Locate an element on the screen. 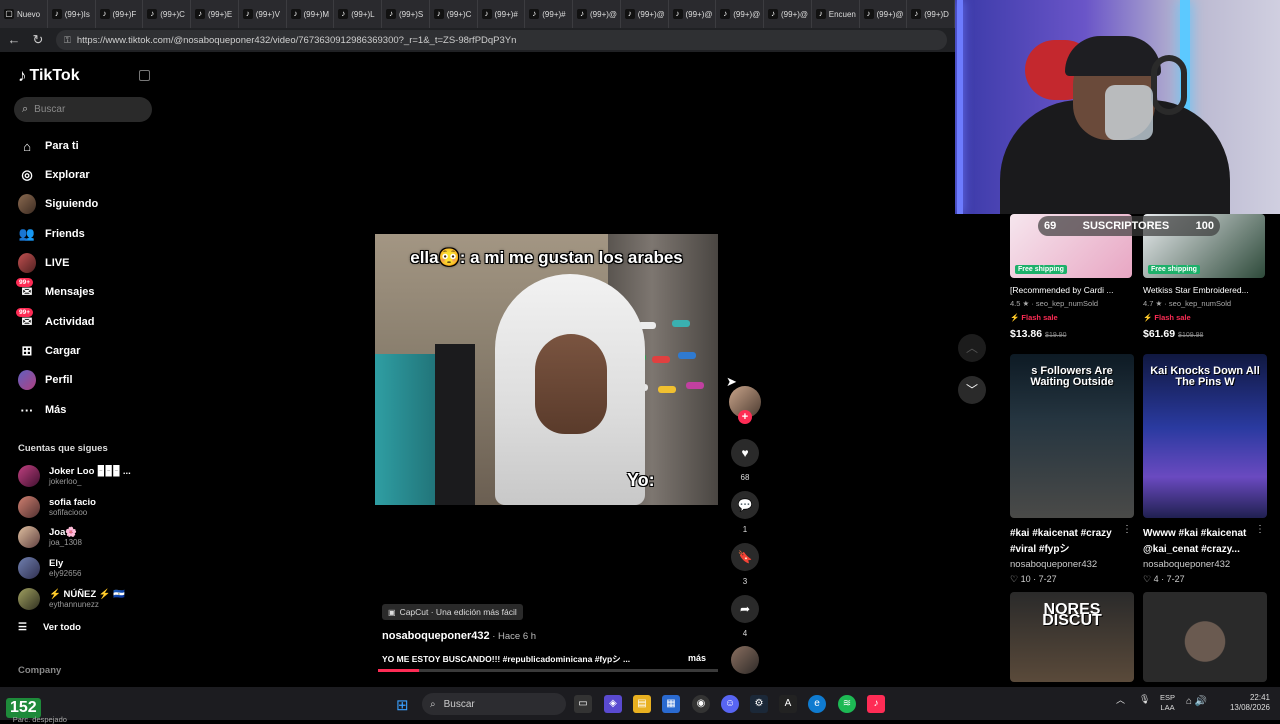 The image size is (1280, 724). language-indicator: ESP LAA is located at coordinates (1167, 703).